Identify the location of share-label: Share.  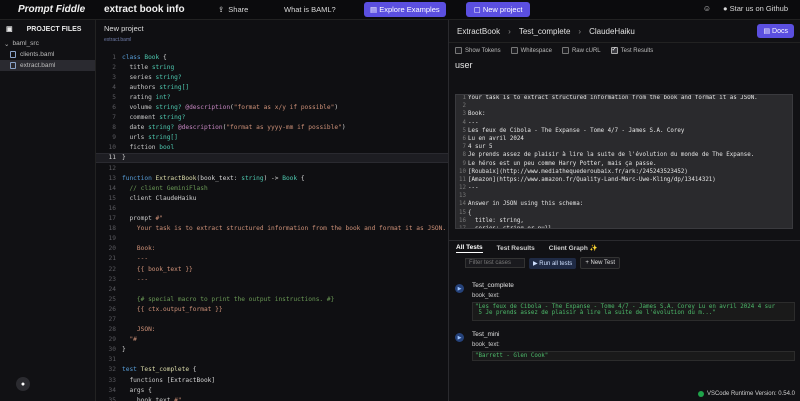
(238, 9).